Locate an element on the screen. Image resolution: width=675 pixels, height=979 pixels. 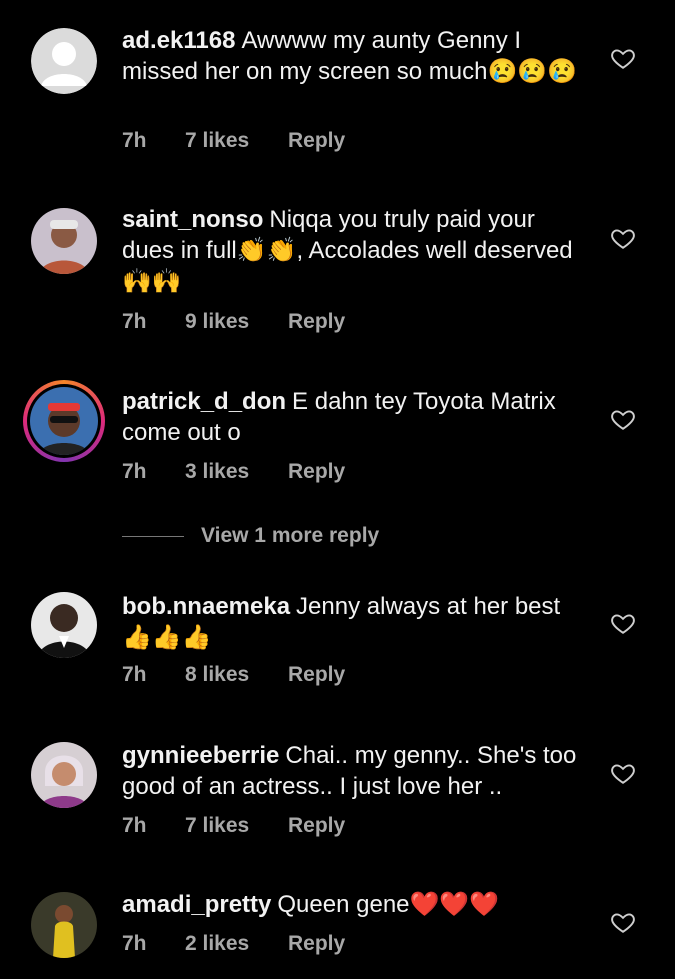
view-more-replies-button: View 1 more reply is located at coordinates (250, 536).